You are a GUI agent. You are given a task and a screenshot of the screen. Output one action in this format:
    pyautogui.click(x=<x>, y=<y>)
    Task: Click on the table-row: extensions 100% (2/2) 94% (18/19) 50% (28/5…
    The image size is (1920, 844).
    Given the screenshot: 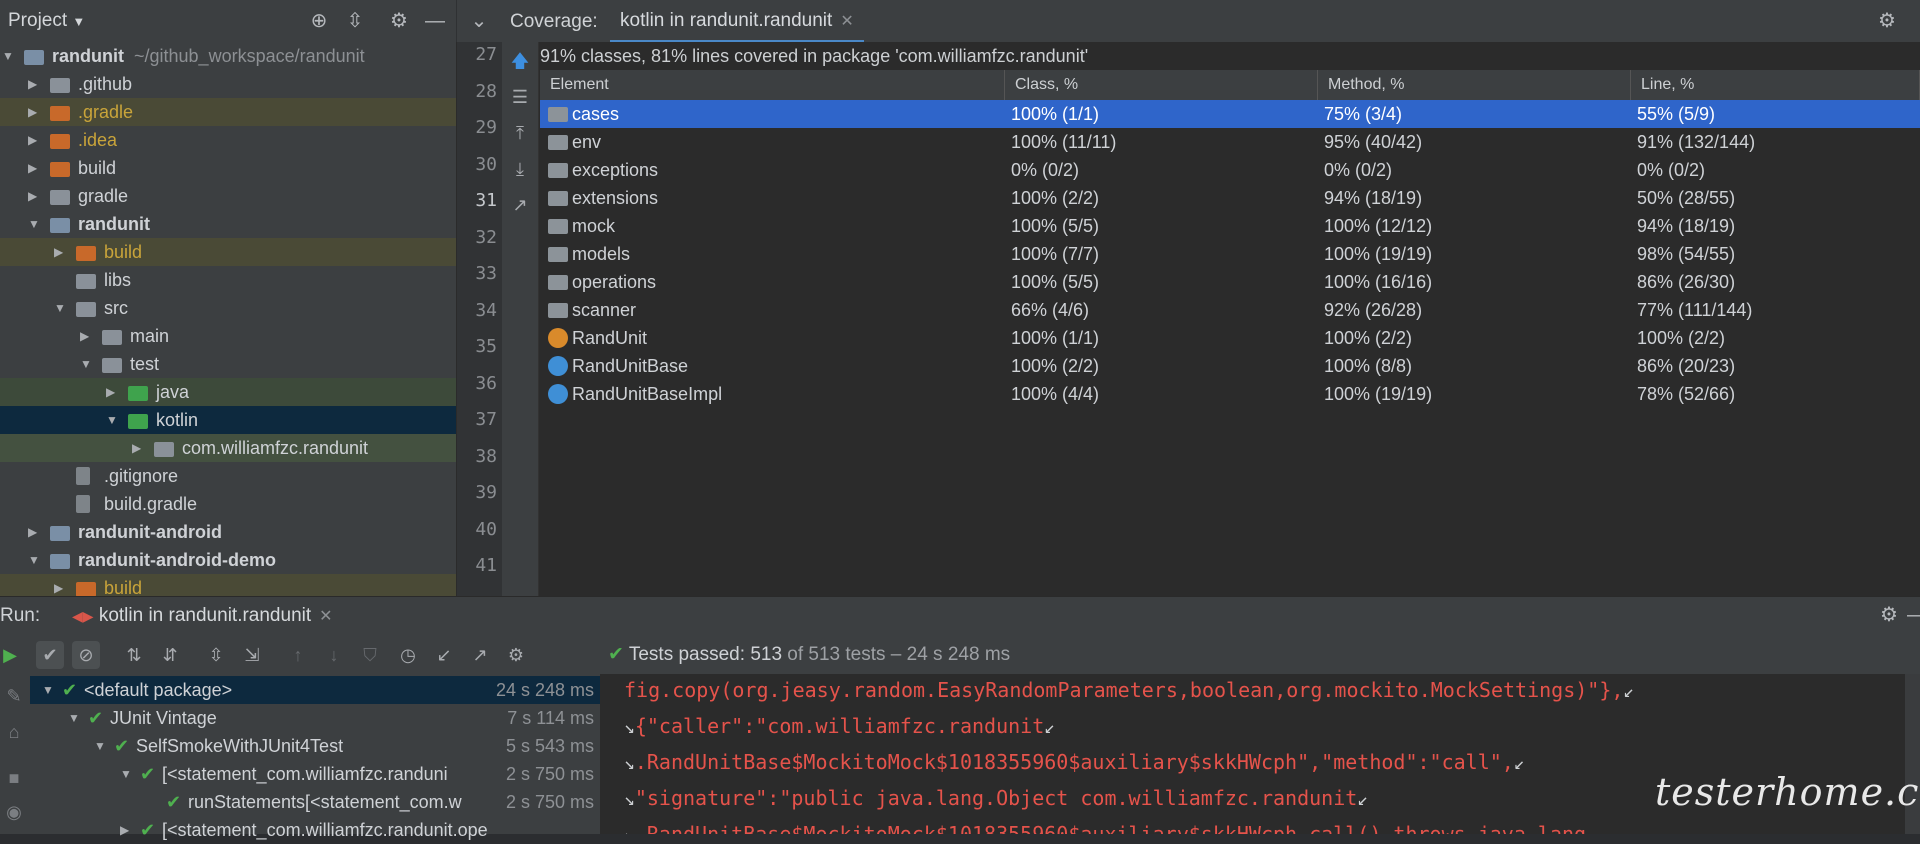 What is the action you would take?
    pyautogui.click(x=1230, y=198)
    